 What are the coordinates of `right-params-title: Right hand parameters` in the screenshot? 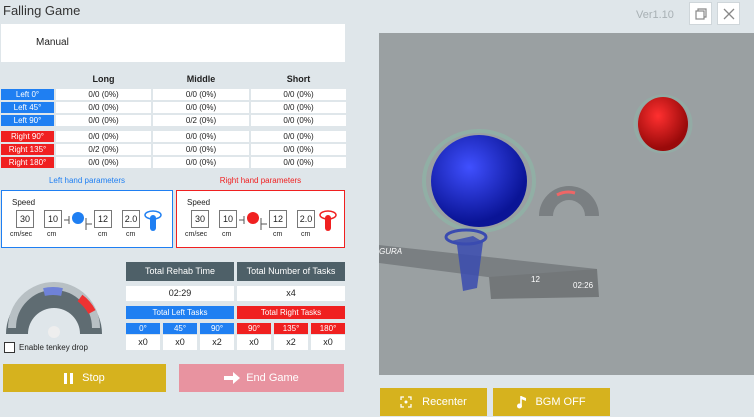 It's located at (260, 180).